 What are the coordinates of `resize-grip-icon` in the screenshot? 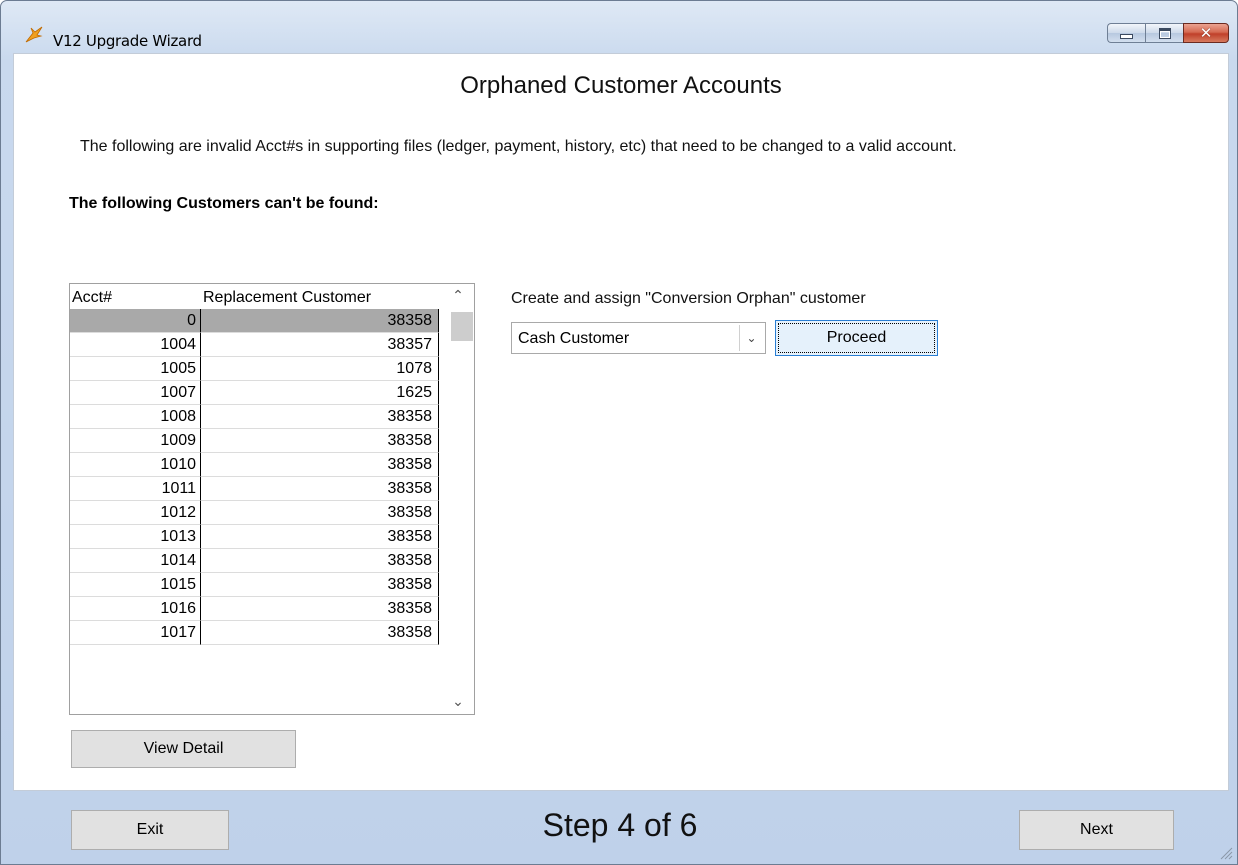 It's located at (1225, 852).